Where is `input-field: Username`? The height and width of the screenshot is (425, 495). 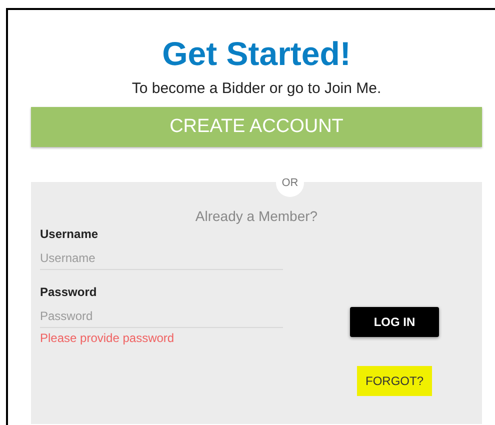
input-field: Username is located at coordinates (161, 258).